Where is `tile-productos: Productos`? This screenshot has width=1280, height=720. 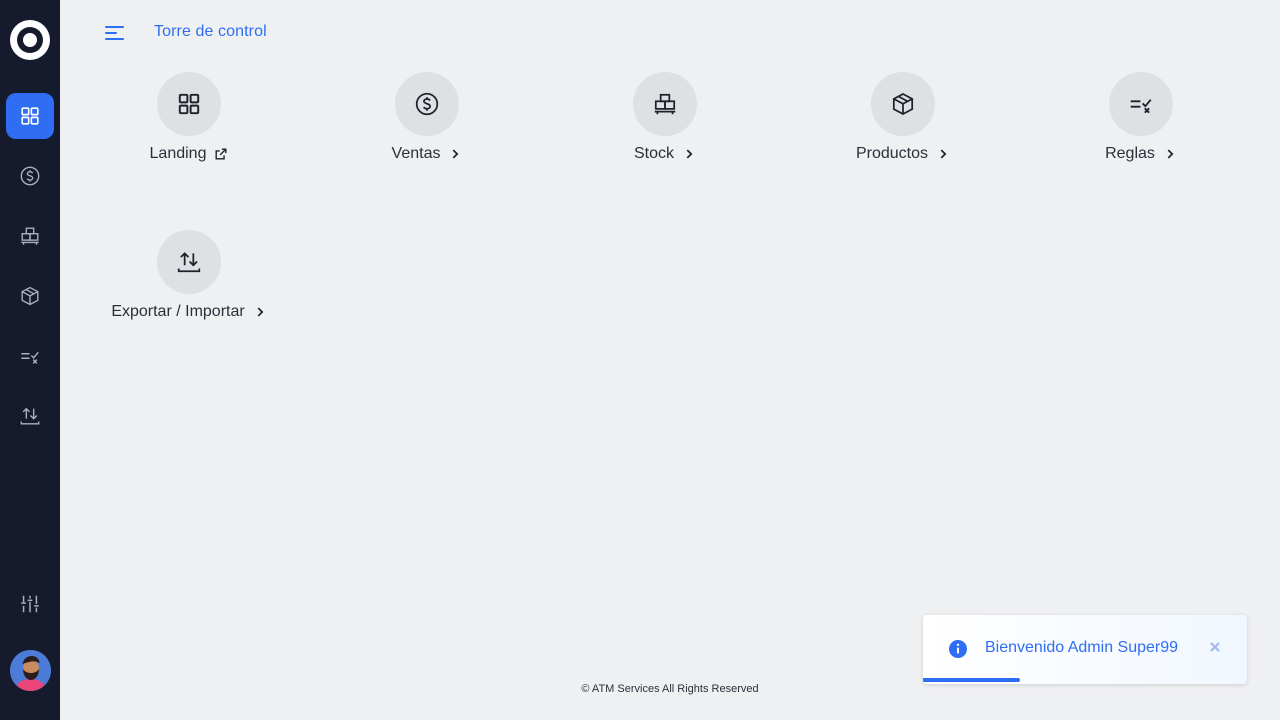 tile-productos: Productos is located at coordinates (903, 117).